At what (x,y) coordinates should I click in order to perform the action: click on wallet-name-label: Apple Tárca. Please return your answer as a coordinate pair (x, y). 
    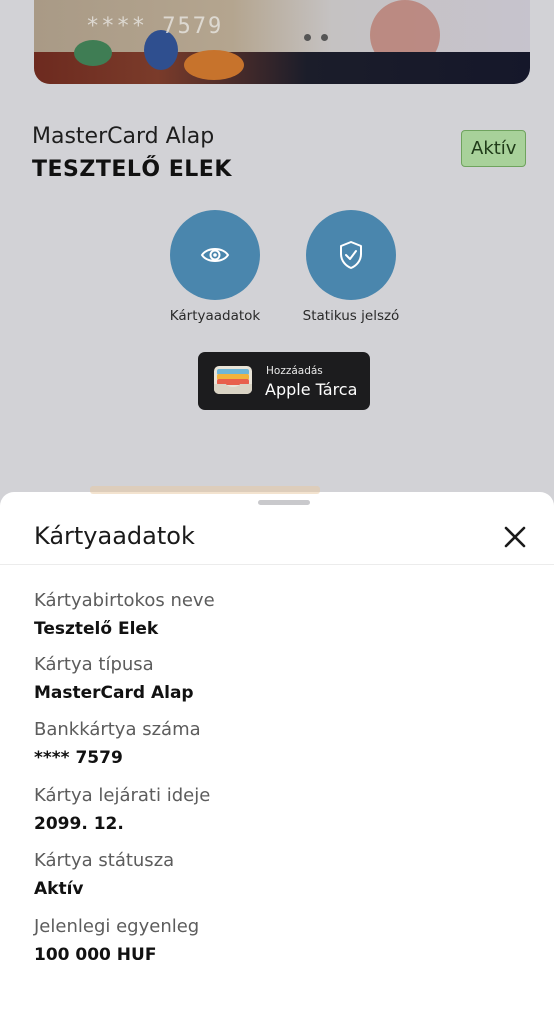
    Looking at the image, I should click on (311, 389).